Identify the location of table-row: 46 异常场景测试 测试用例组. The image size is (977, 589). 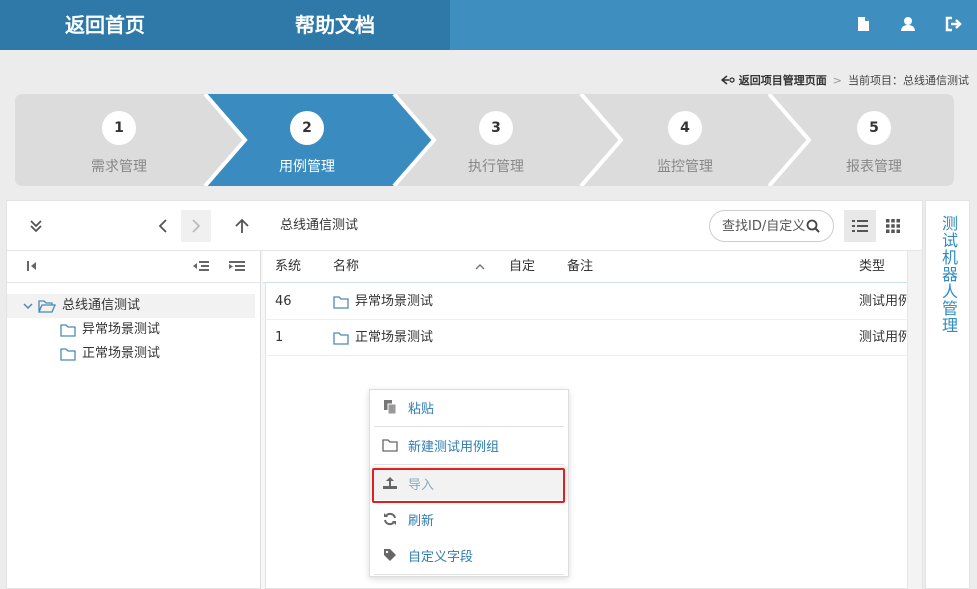
(585, 302).